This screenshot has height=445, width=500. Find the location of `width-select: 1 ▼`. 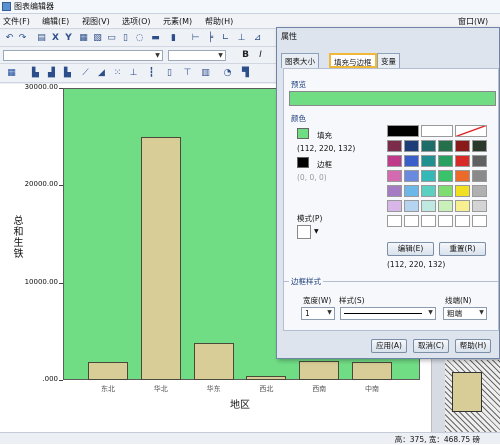

width-select: 1 ▼ is located at coordinates (318, 313).